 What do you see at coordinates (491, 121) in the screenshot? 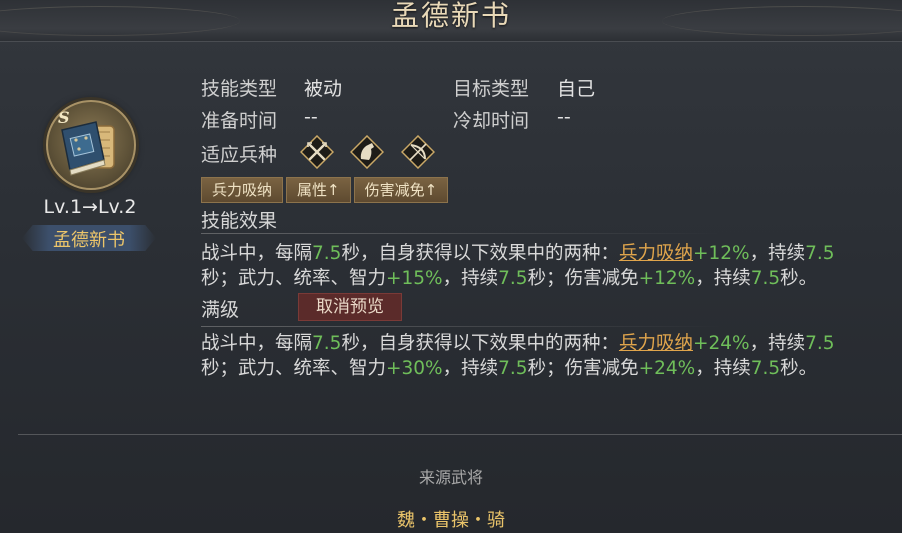
I see `cooldown-label: 冷却时间` at bounding box center [491, 121].